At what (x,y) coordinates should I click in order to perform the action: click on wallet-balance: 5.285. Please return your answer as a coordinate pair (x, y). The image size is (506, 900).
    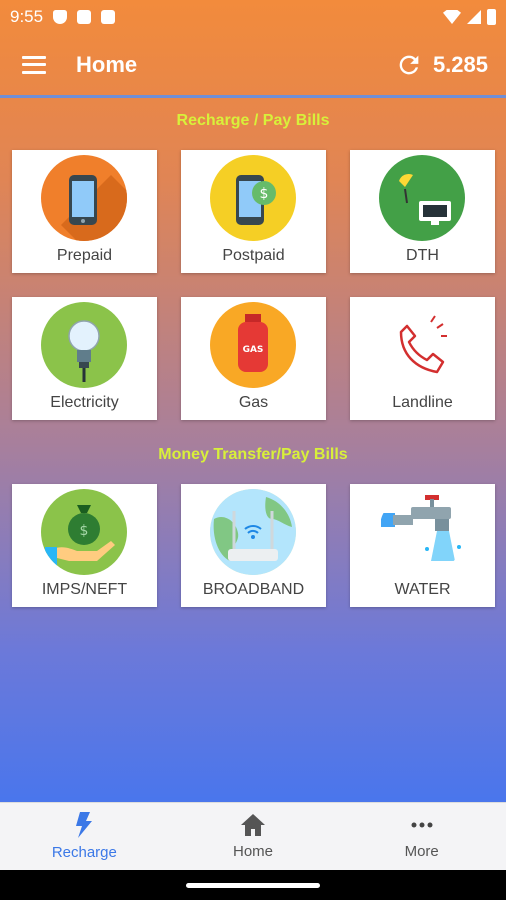
    Looking at the image, I should click on (460, 64).